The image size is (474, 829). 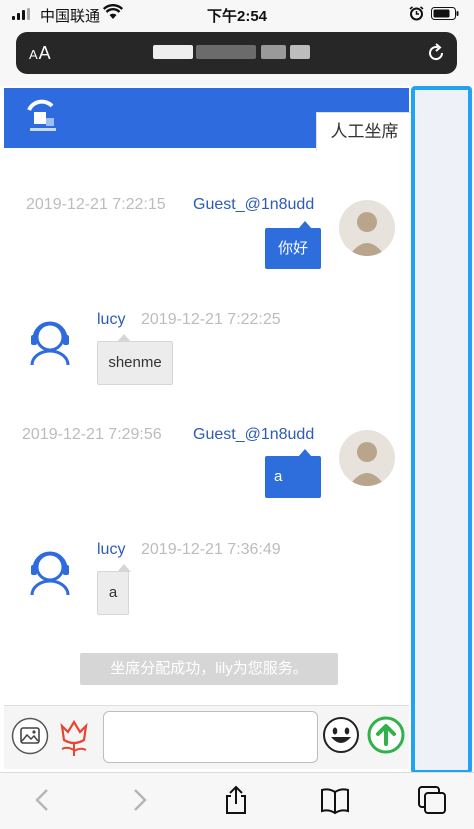 I want to click on alarm-clock-icon, so click(x=416, y=13).